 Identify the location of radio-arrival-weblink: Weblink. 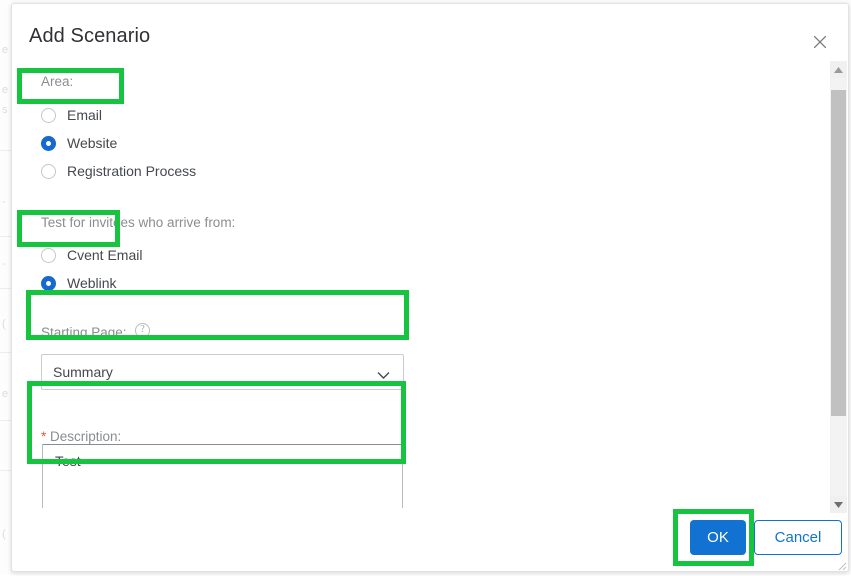
(79, 283).